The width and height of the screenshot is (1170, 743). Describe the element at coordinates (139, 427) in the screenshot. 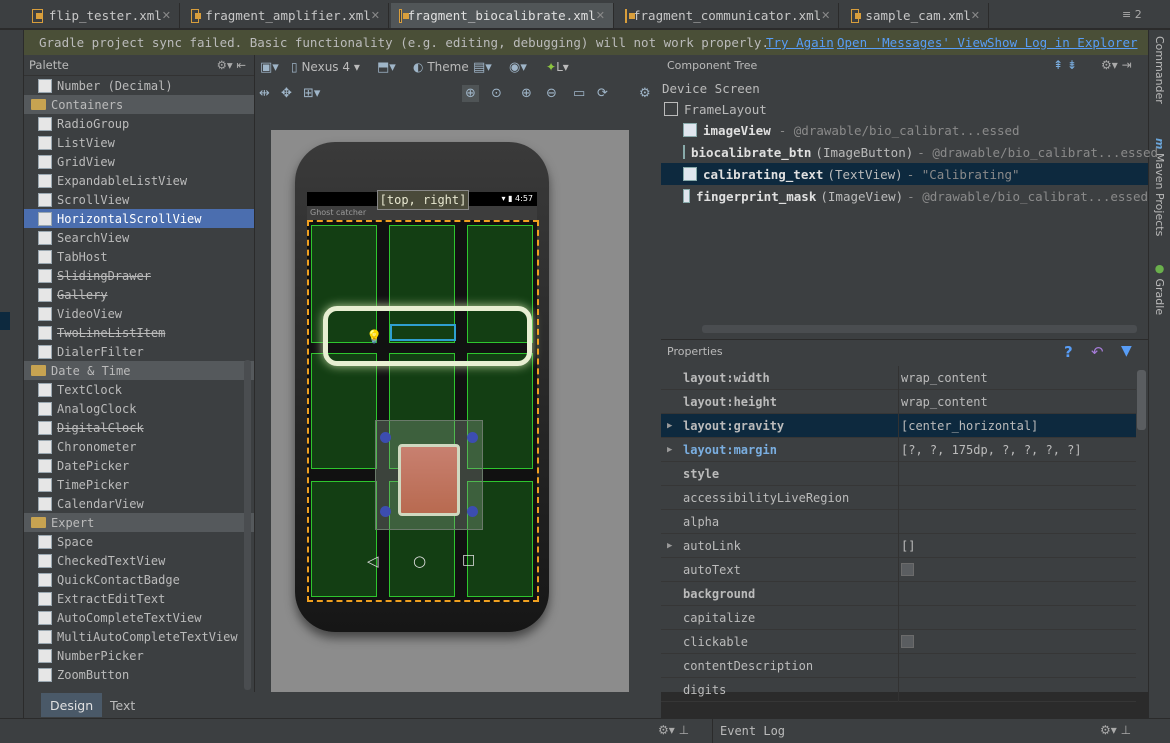

I see `palette-item: DigitalClock` at that location.